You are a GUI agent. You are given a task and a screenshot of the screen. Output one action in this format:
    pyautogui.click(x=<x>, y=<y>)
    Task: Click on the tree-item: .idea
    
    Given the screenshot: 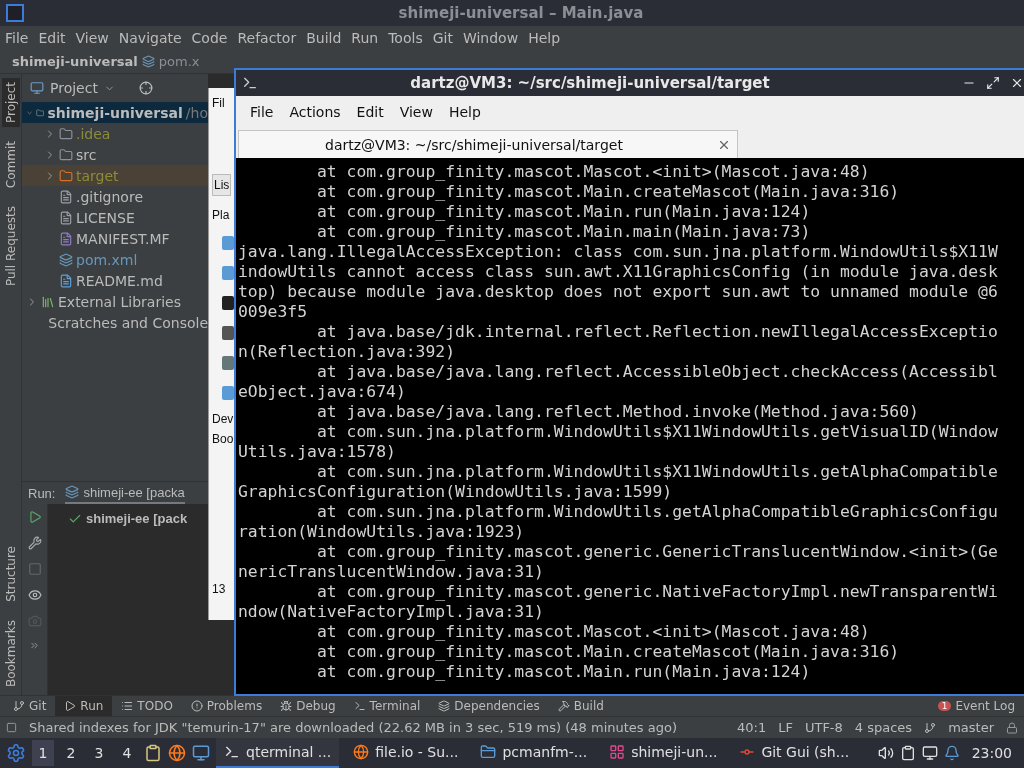 What is the action you would take?
    pyautogui.click(x=115, y=133)
    